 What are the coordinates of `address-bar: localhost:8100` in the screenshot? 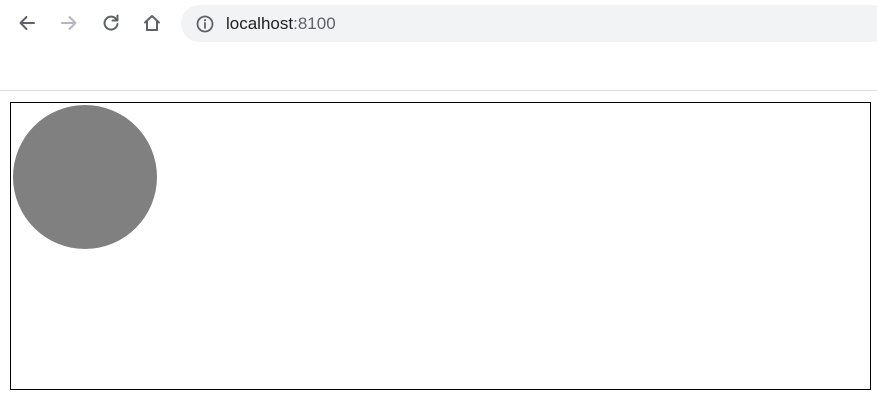 It's located at (529, 23).